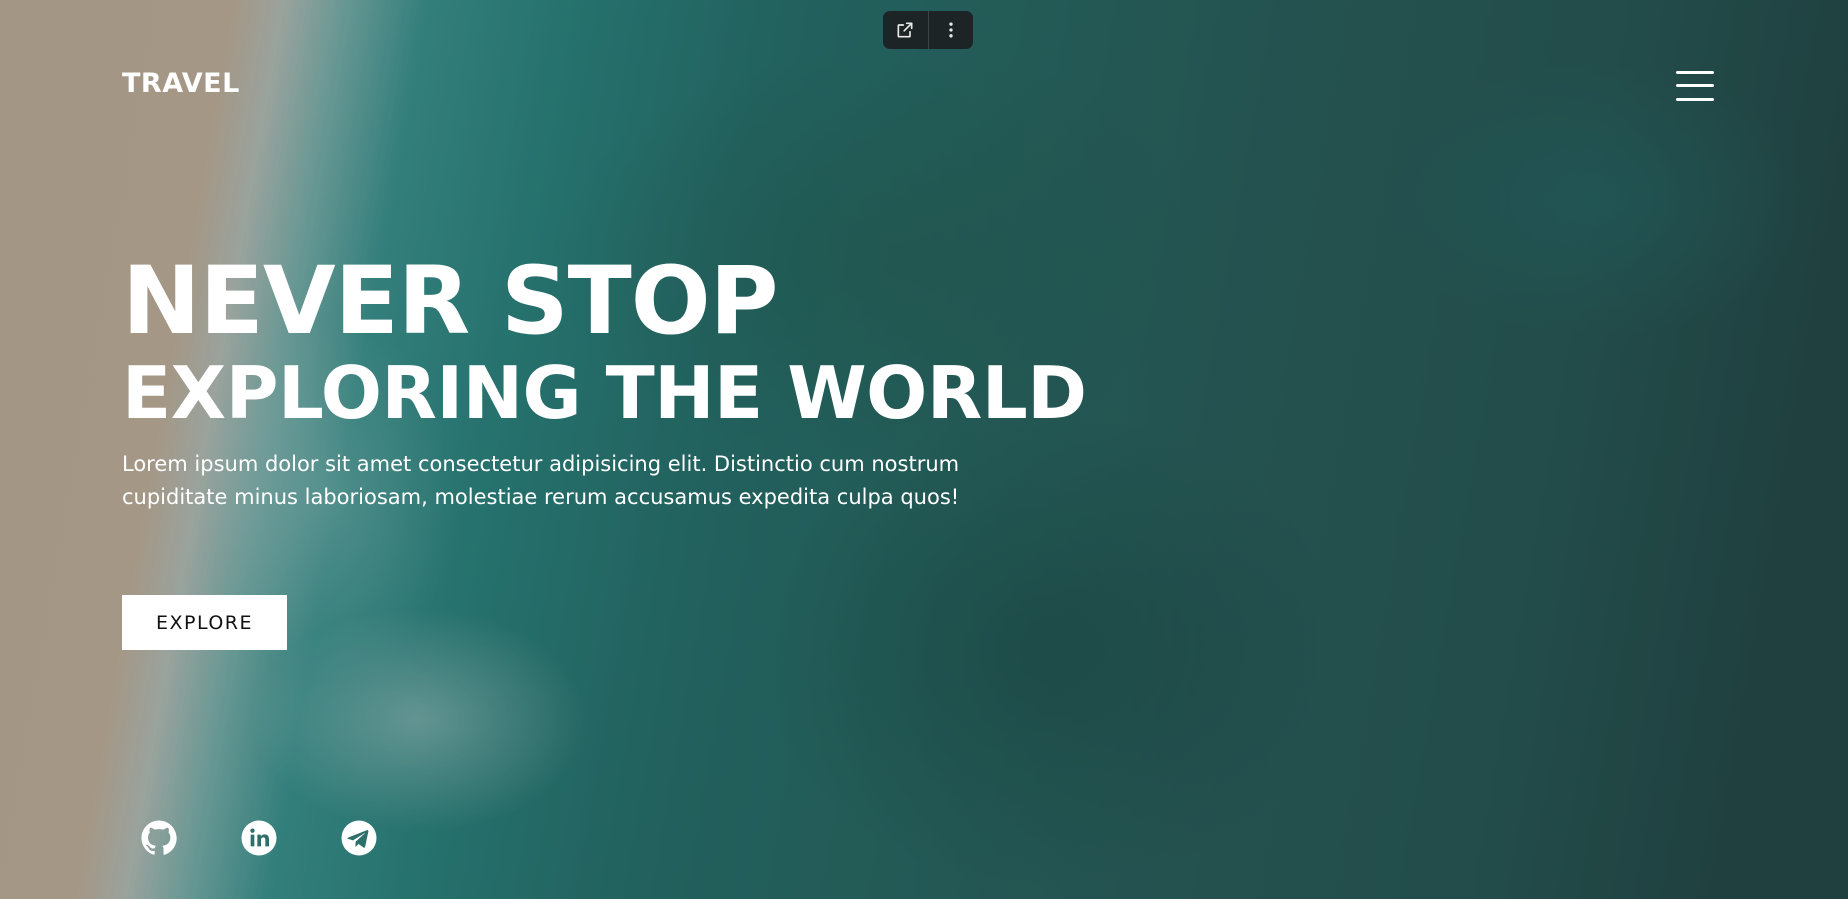 This screenshot has width=1848, height=899. I want to click on hero-title-line-2: EXPLORING THE WORLD, so click(604, 393).